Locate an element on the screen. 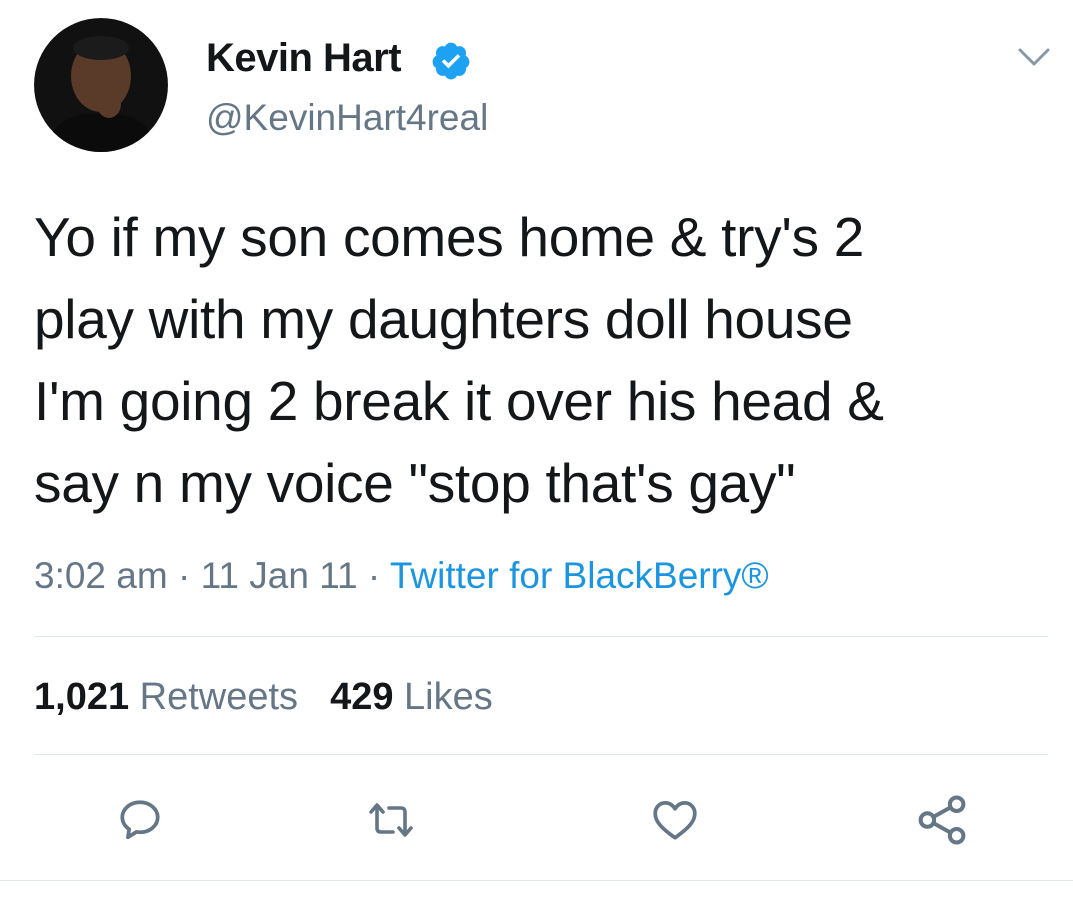 The width and height of the screenshot is (1073, 904). retweet-icon is located at coordinates (391, 820).